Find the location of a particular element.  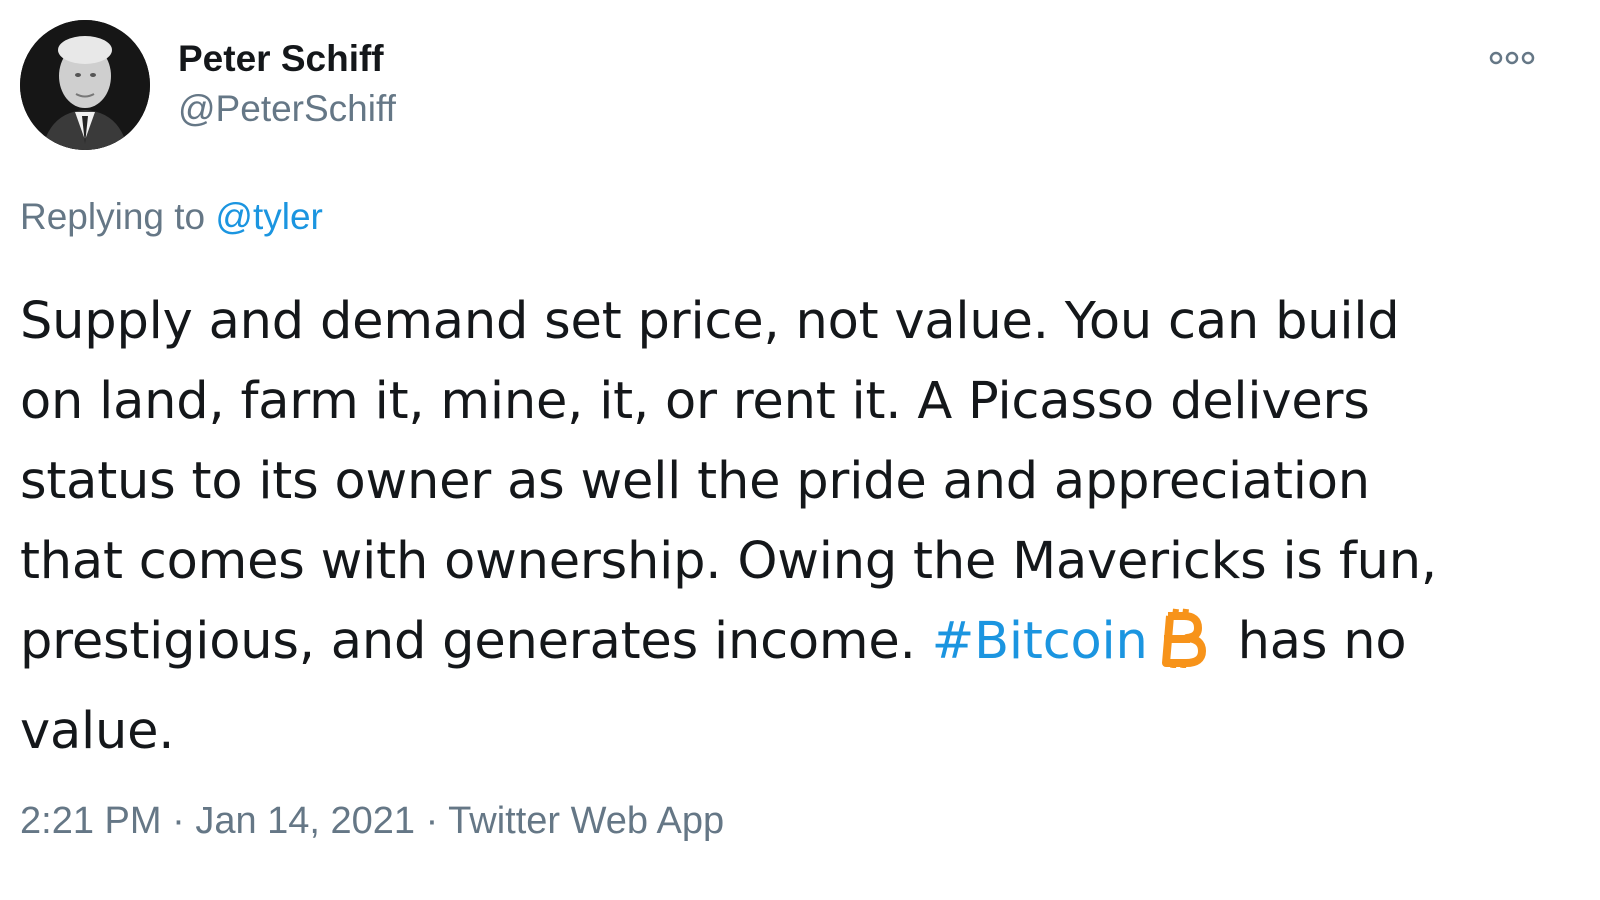

tweet-date: Jan 14, 2021 is located at coordinates (305, 821).